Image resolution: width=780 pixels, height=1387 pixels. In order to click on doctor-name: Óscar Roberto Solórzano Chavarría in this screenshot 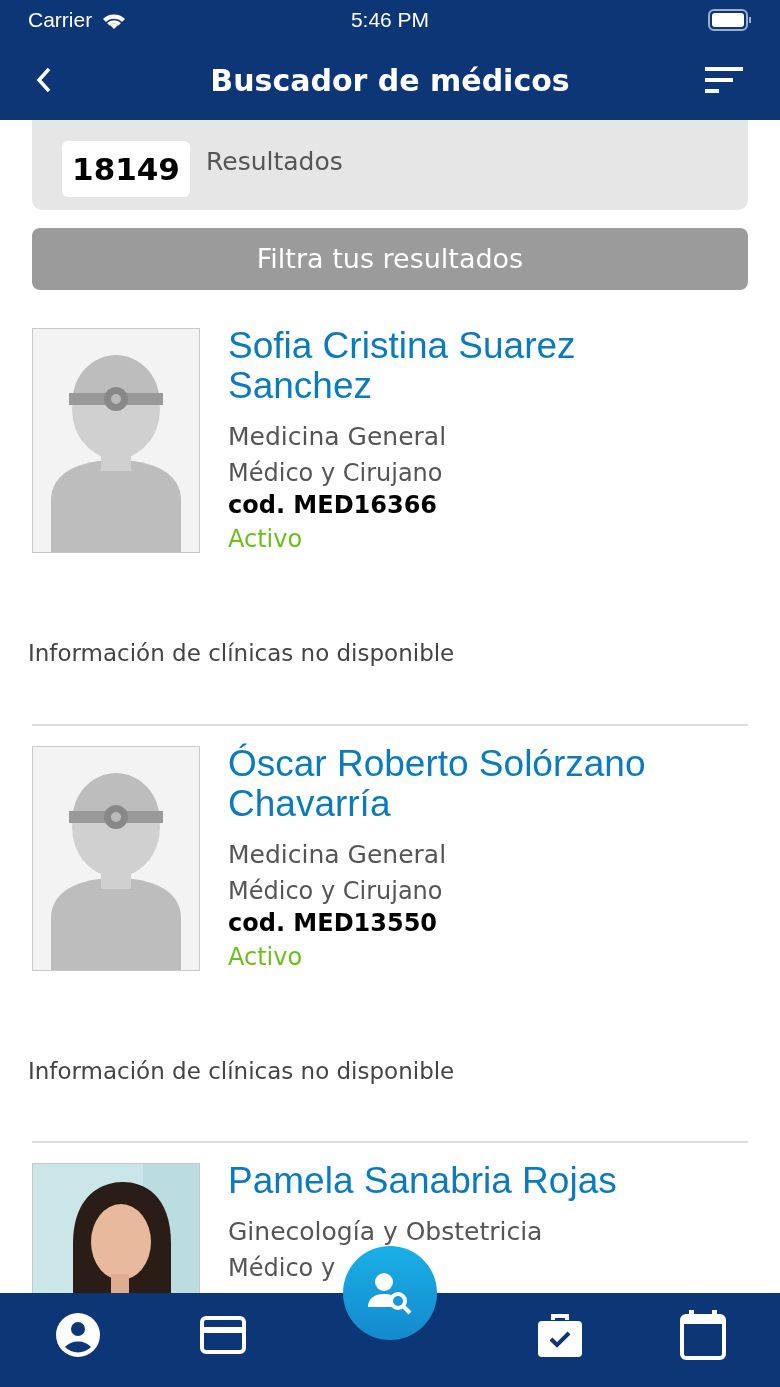, I will do `click(468, 783)`.